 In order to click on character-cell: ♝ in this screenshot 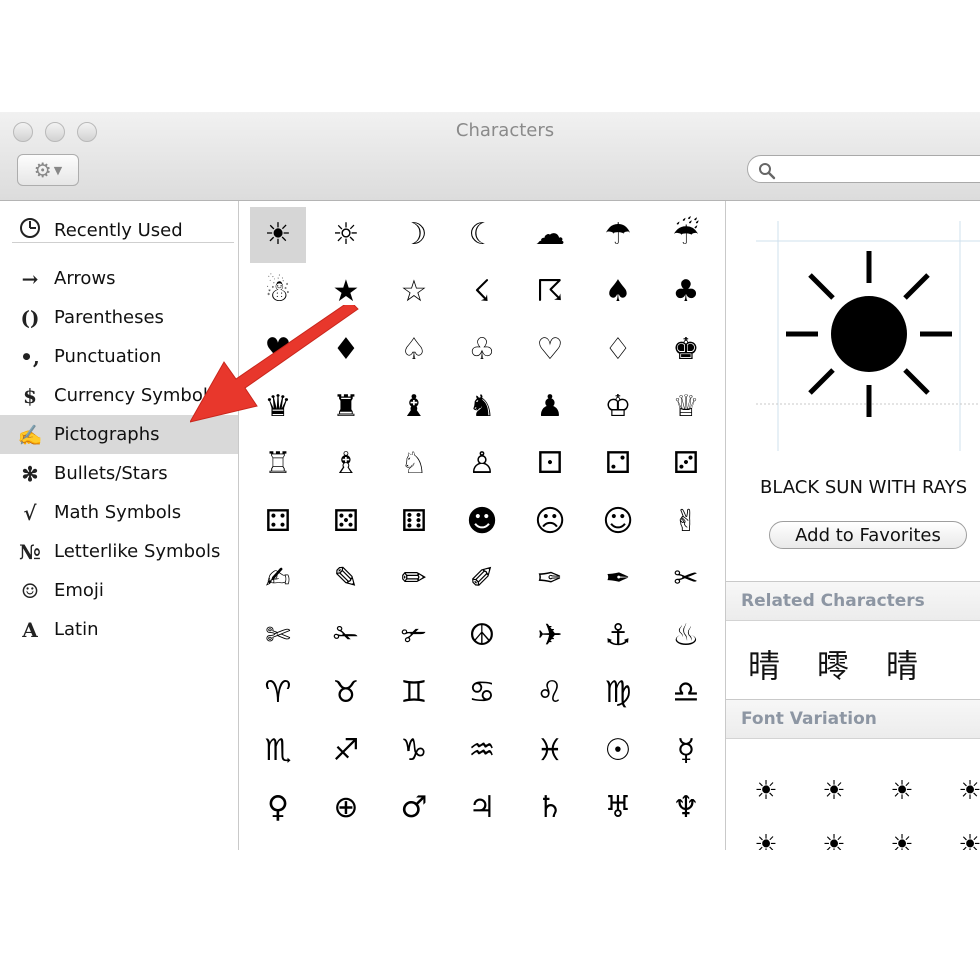, I will do `click(414, 407)`.